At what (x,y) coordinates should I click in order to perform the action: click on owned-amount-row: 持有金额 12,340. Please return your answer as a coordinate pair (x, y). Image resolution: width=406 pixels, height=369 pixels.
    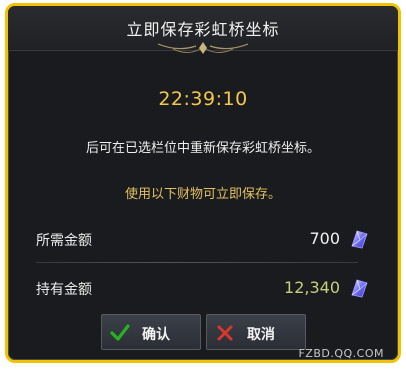
    Looking at the image, I should click on (203, 289).